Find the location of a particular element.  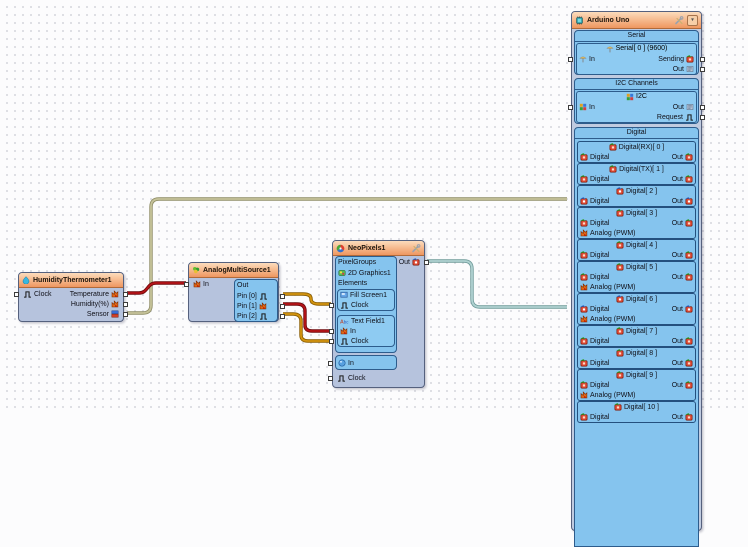

serial-channel: Serial[ 0 ] (9600) In Sending Out is located at coordinates (636, 59).